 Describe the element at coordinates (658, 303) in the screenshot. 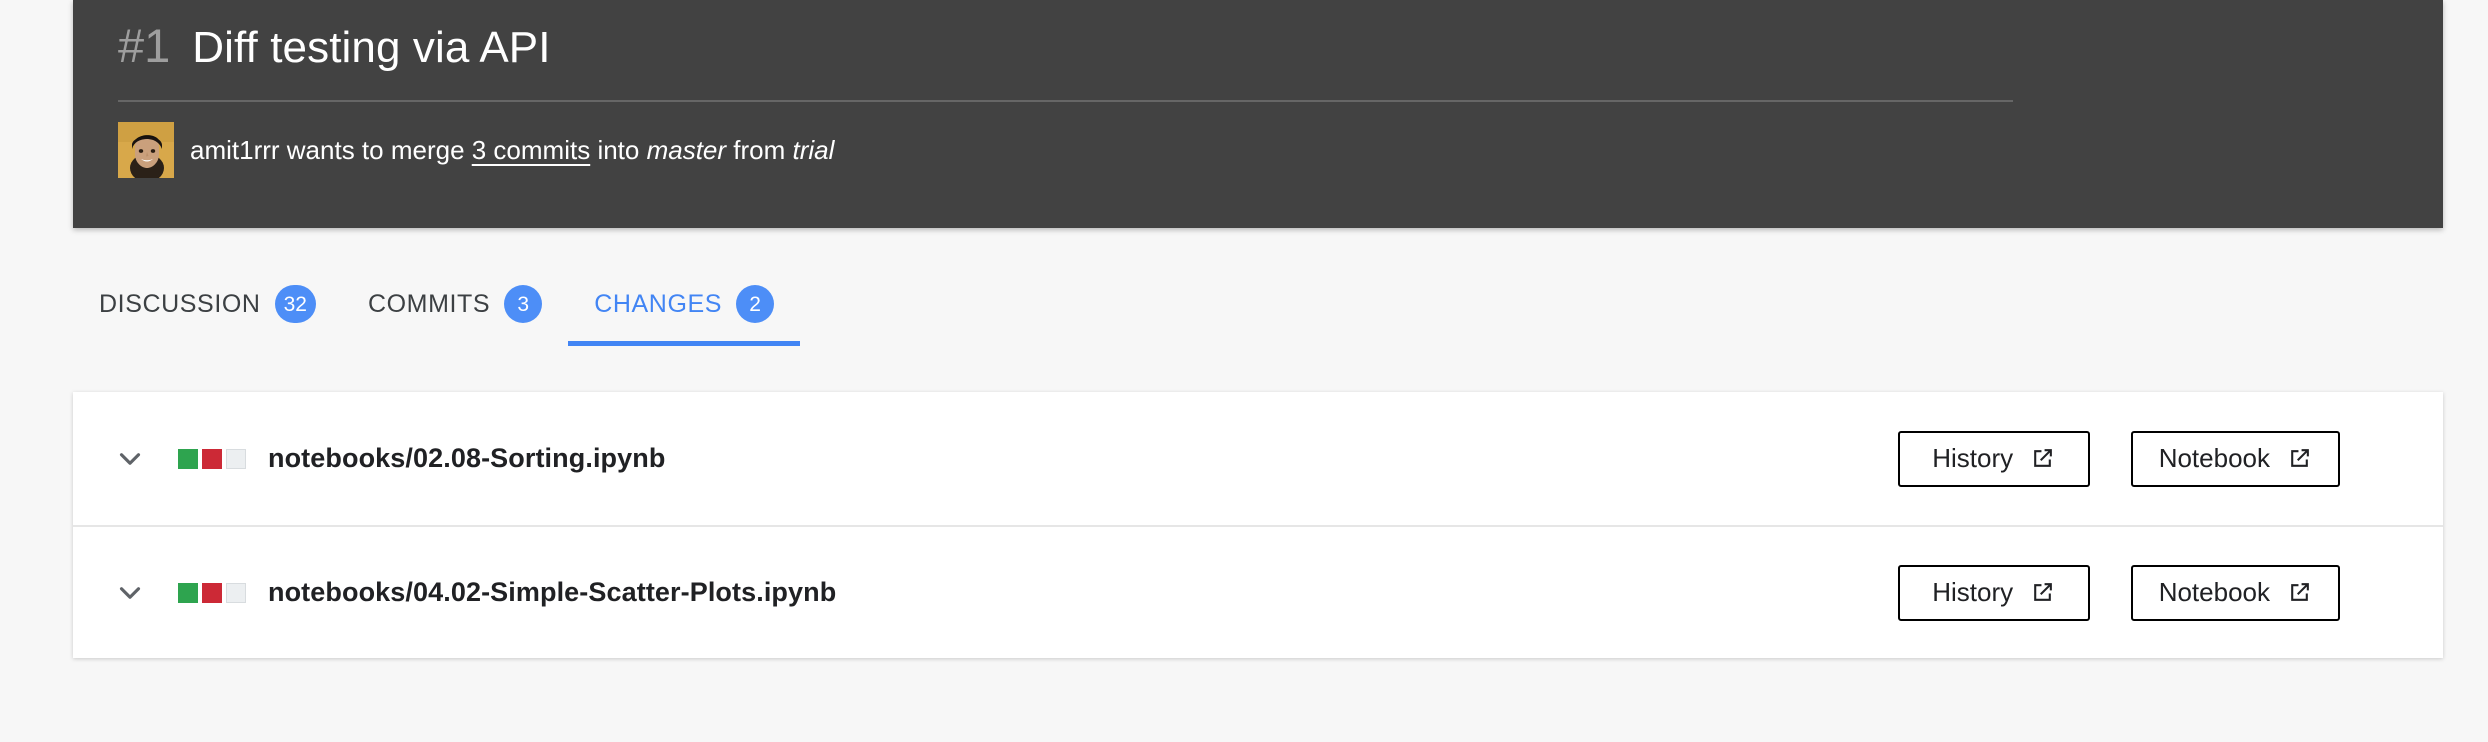

I see `tab-changes-label: CHANGES` at that location.